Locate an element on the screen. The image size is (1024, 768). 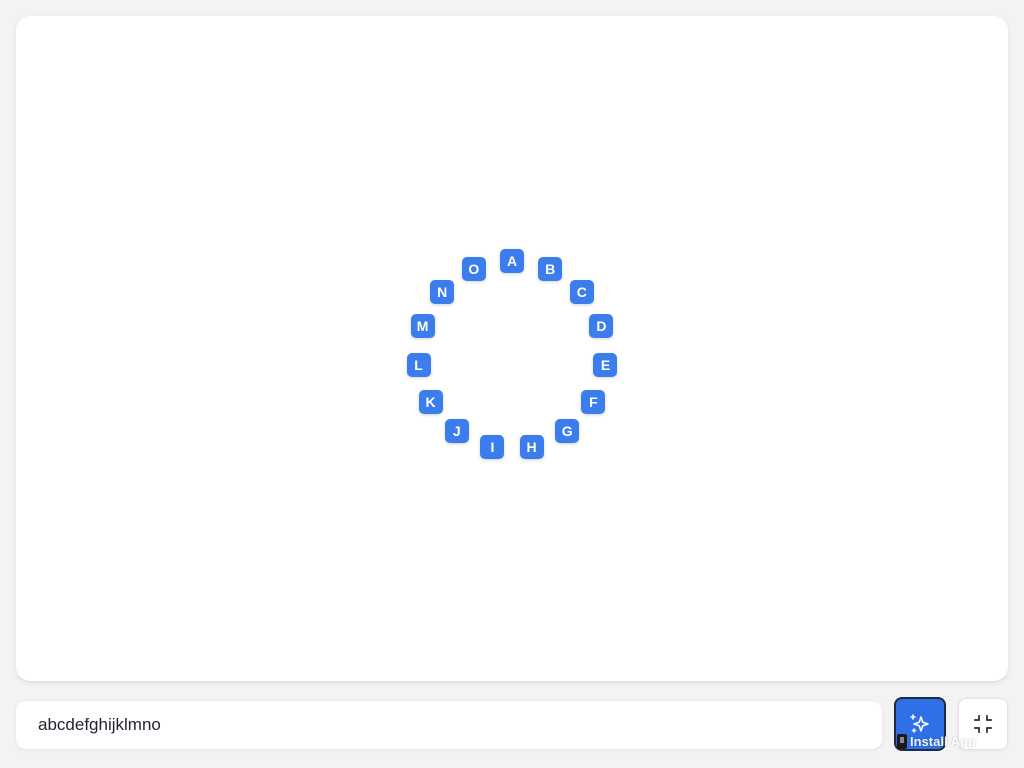
bottom-bar is located at coordinates (512, 725).